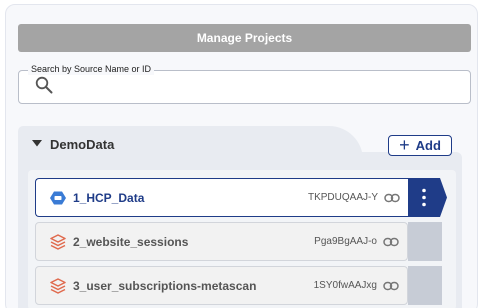 The image size is (482, 308). What do you see at coordinates (221, 241) in the screenshot?
I see `project-row: 2_website_sessions Pga9BgAAJ-o` at bounding box center [221, 241].